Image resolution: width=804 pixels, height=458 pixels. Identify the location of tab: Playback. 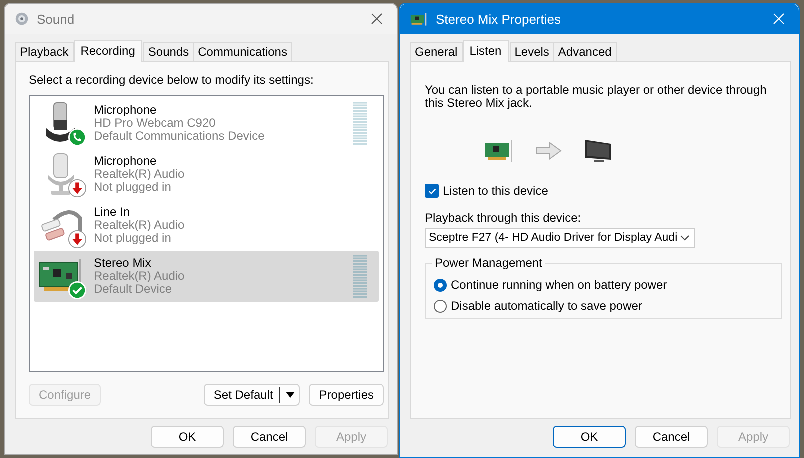
(44, 51).